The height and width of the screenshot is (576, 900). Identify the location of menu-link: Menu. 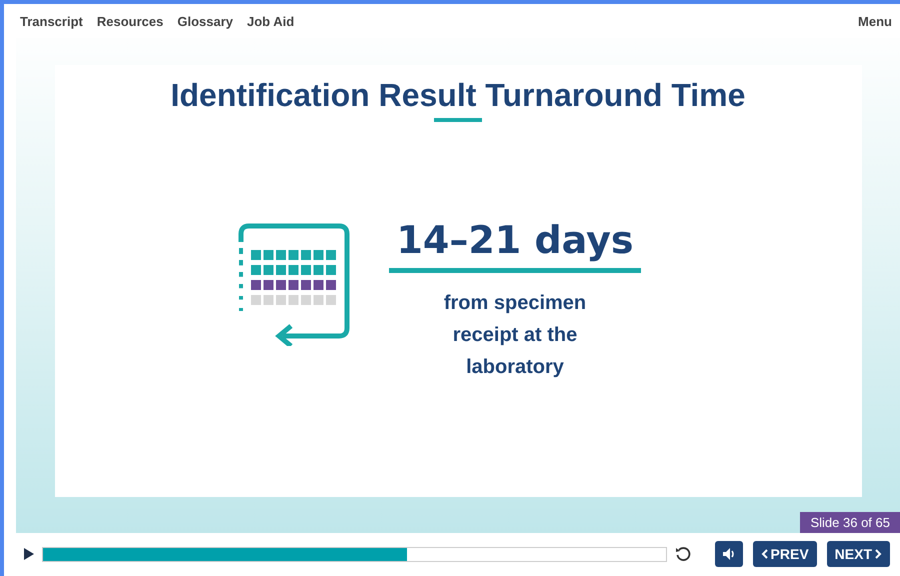
(875, 21).